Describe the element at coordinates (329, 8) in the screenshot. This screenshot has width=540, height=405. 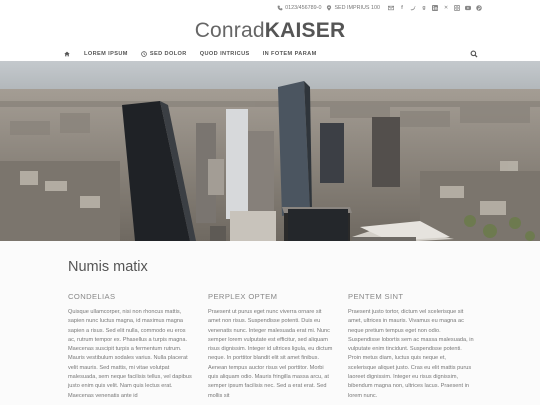
I see `map-pin-icon` at that location.